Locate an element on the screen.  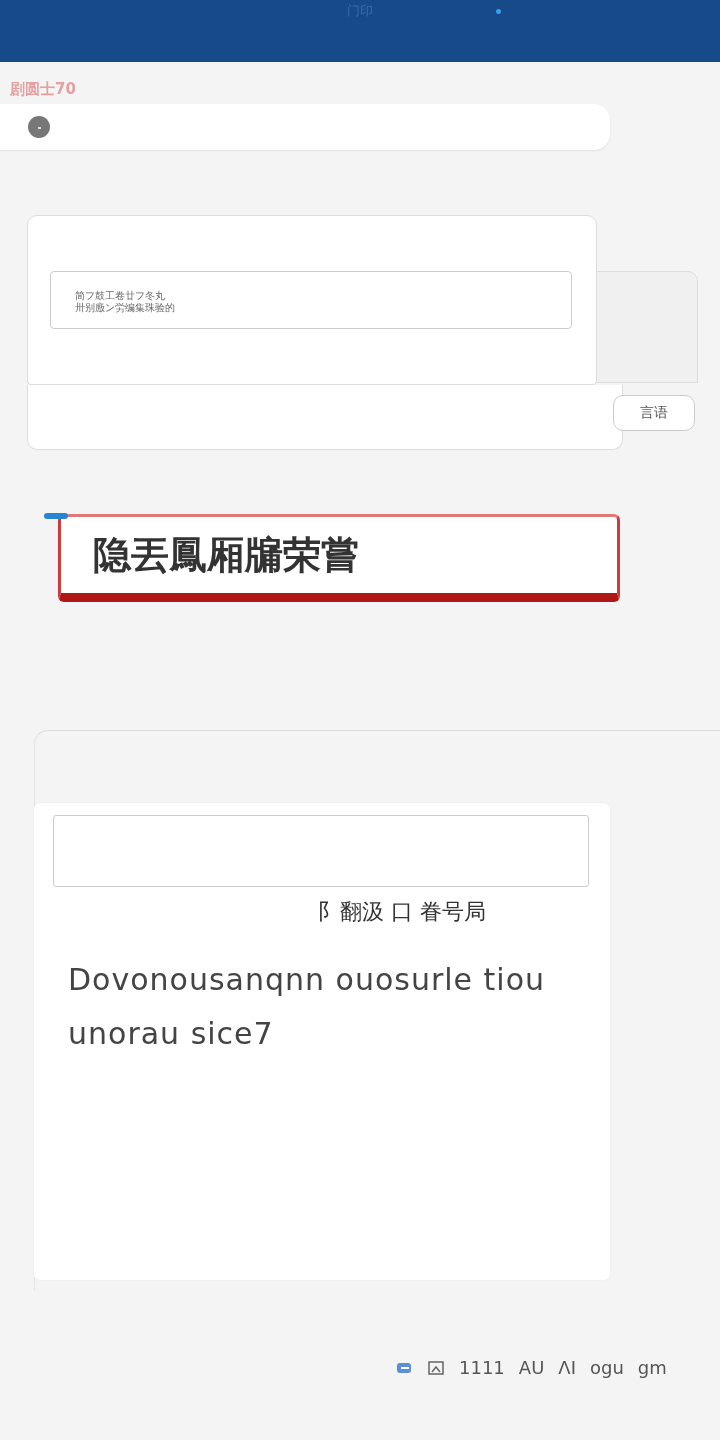
field-label: 阝翻汲 口 眷号局 is located at coordinates (402, 912).